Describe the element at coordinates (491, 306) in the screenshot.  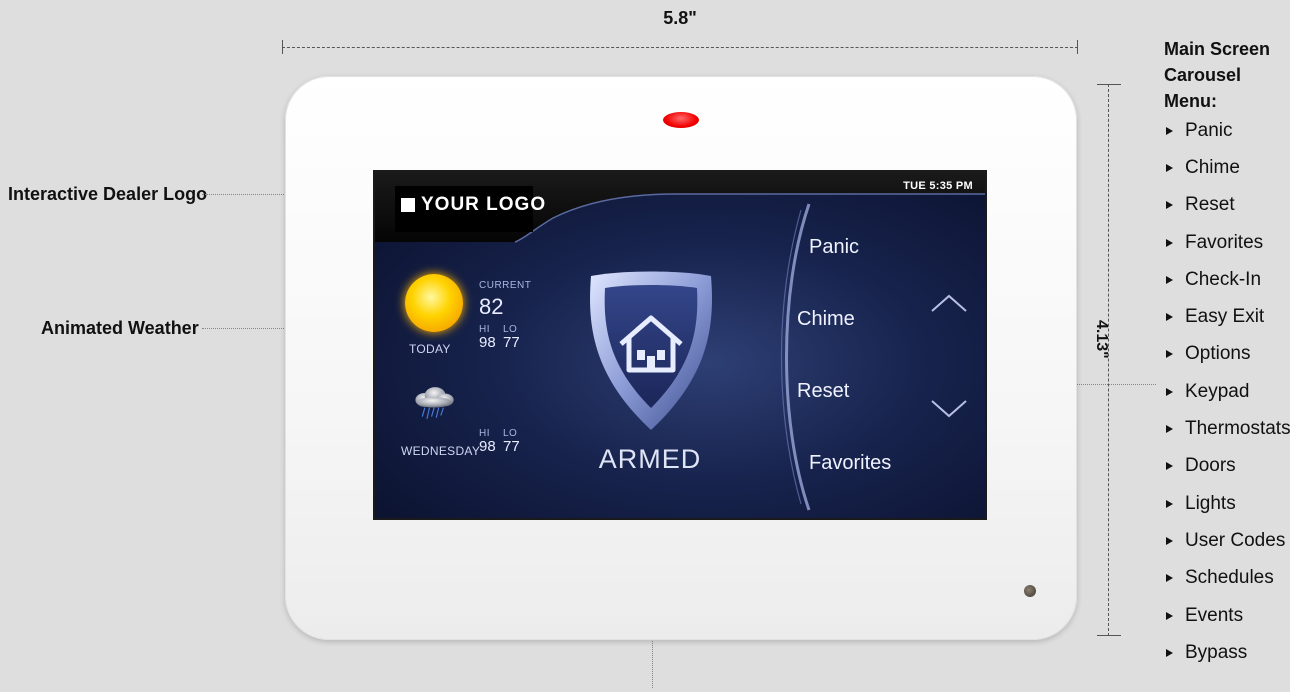
I see `current-temp: 82` at that location.